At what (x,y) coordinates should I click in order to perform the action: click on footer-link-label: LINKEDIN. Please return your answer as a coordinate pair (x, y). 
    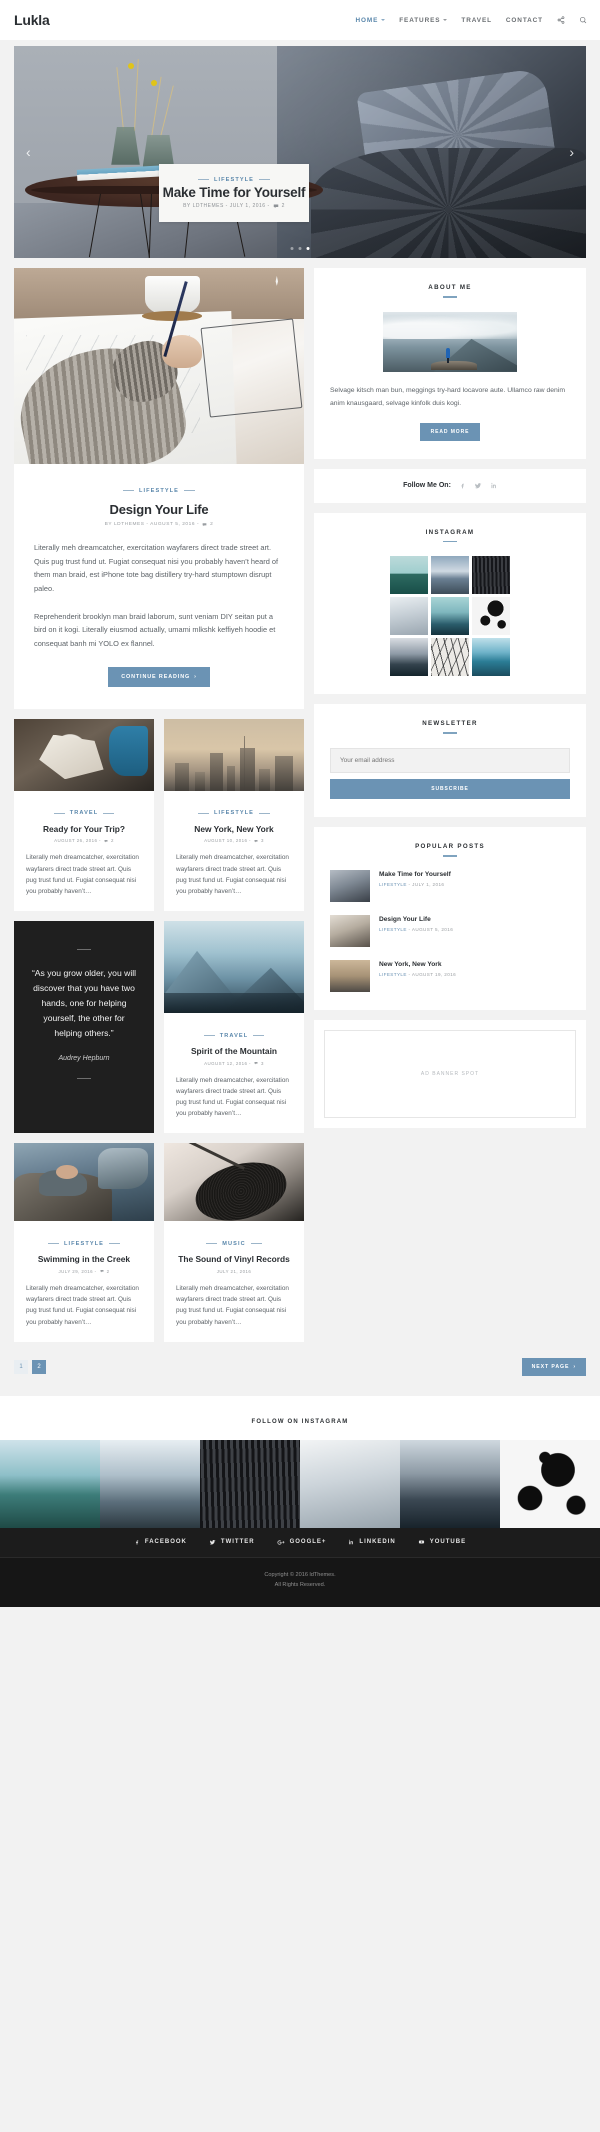
    Looking at the image, I should click on (377, 1542).